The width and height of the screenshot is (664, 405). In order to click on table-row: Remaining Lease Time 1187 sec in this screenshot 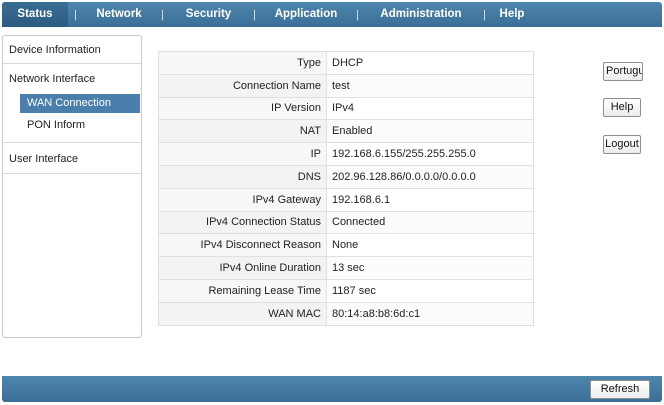, I will do `click(346, 290)`.